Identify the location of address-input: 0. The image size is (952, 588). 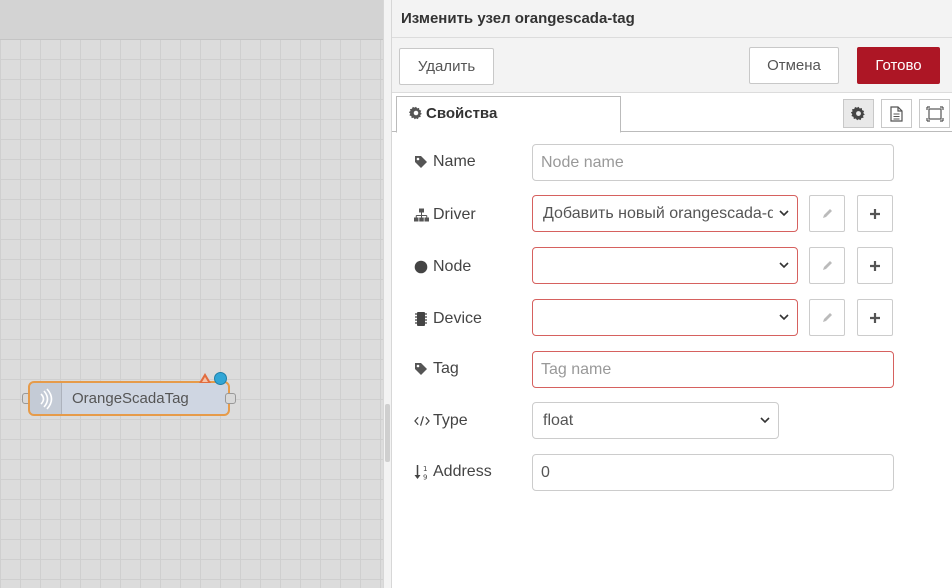
(713, 472).